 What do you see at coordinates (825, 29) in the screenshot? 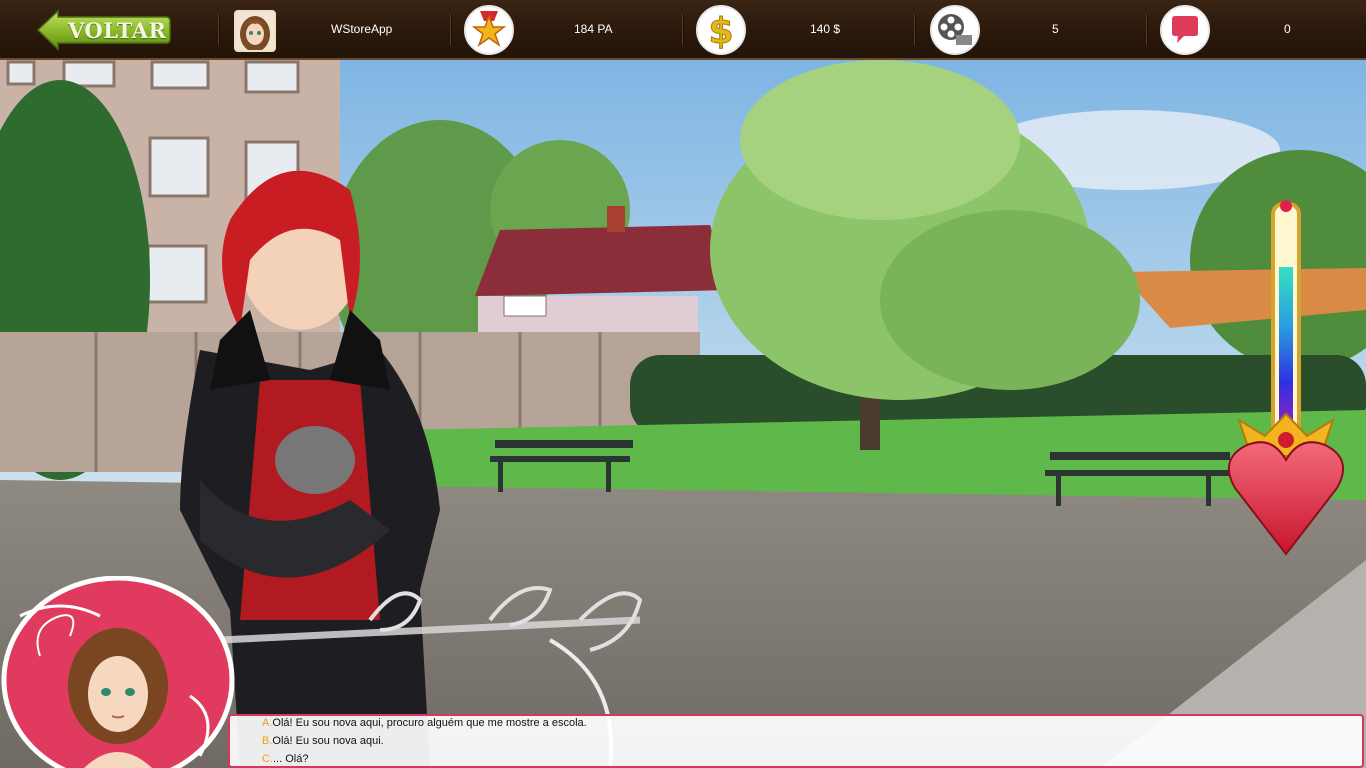
I see `money: 140 $` at bounding box center [825, 29].